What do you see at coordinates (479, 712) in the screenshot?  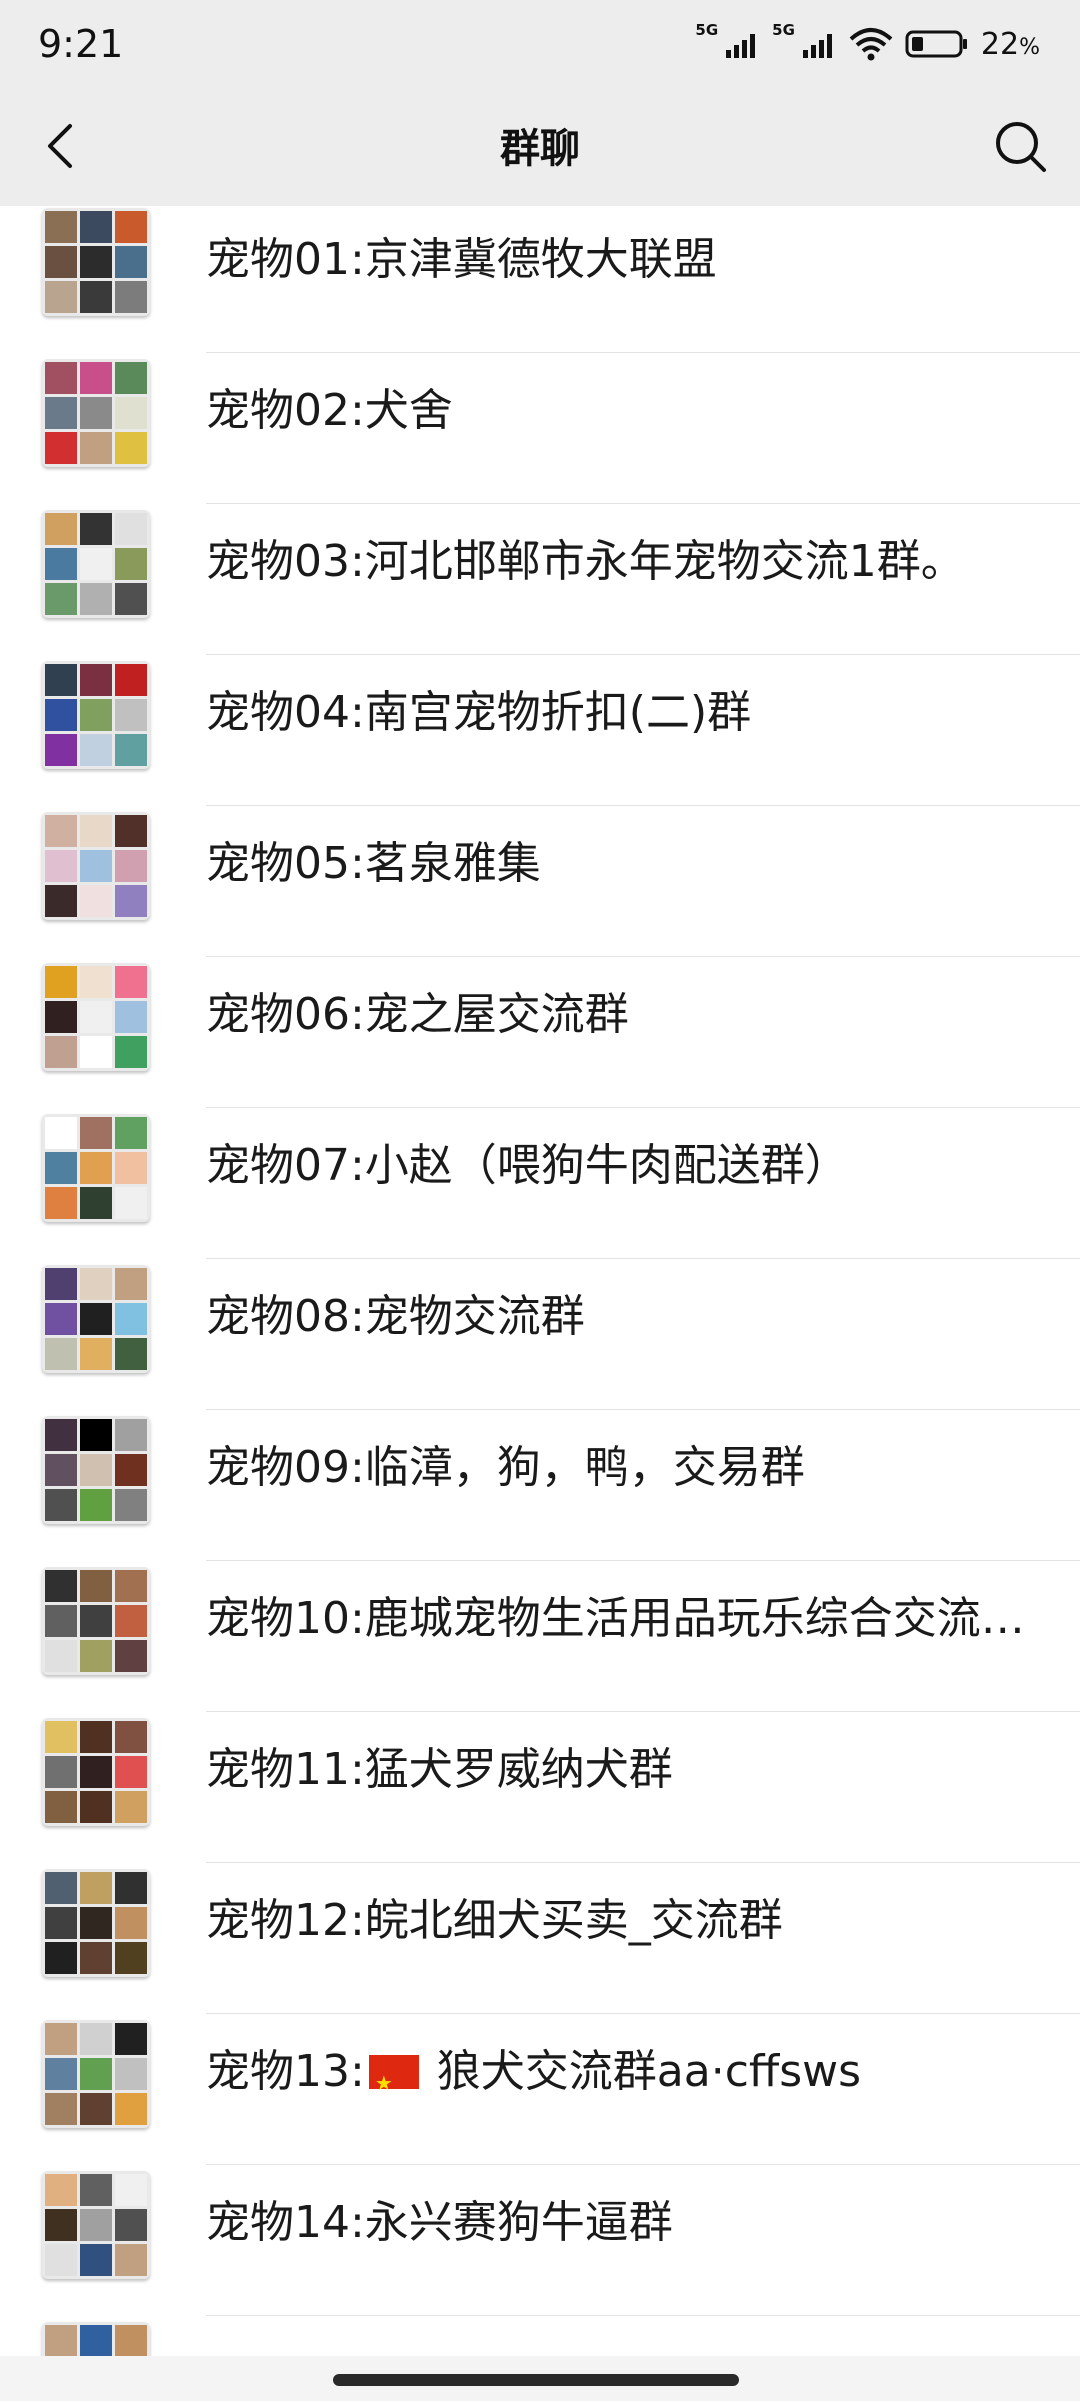 I see `group-name: 宠物04:南宫宠物折扣(二)群` at bounding box center [479, 712].